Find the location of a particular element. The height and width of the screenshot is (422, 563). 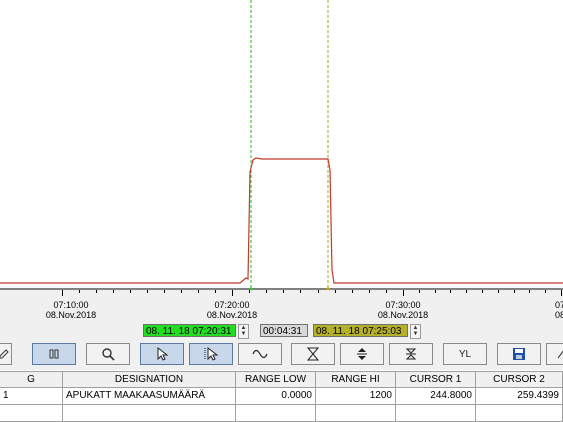

time-label-4: 07: 08. is located at coordinates (559, 310).